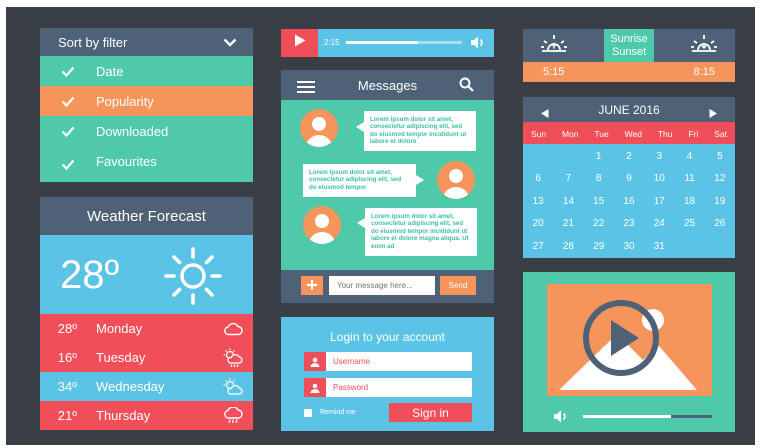 The image size is (761, 448). Describe the element at coordinates (146, 357) in the screenshot. I see `forecast-row-tuesday: 16º Tuesday` at that location.